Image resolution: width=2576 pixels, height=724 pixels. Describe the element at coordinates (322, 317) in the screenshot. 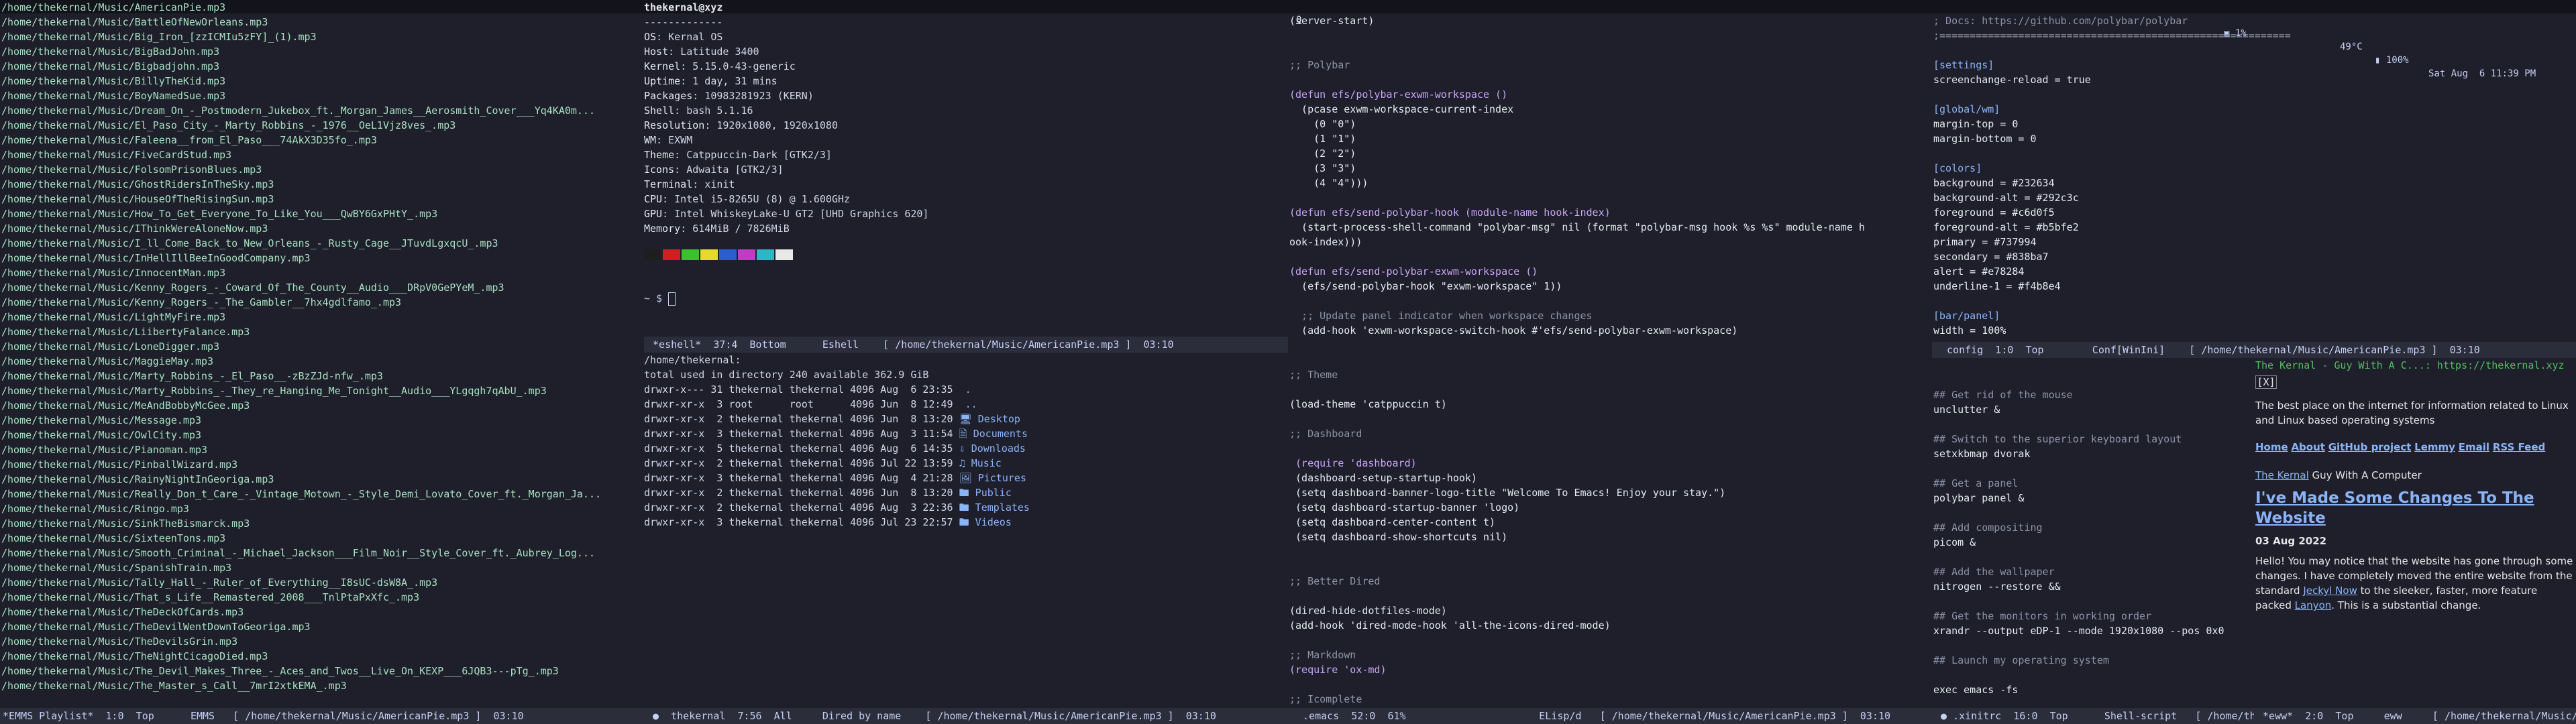

I see `playlist-item: /home/thekernal/Music/LightMyFire.mp3` at that location.